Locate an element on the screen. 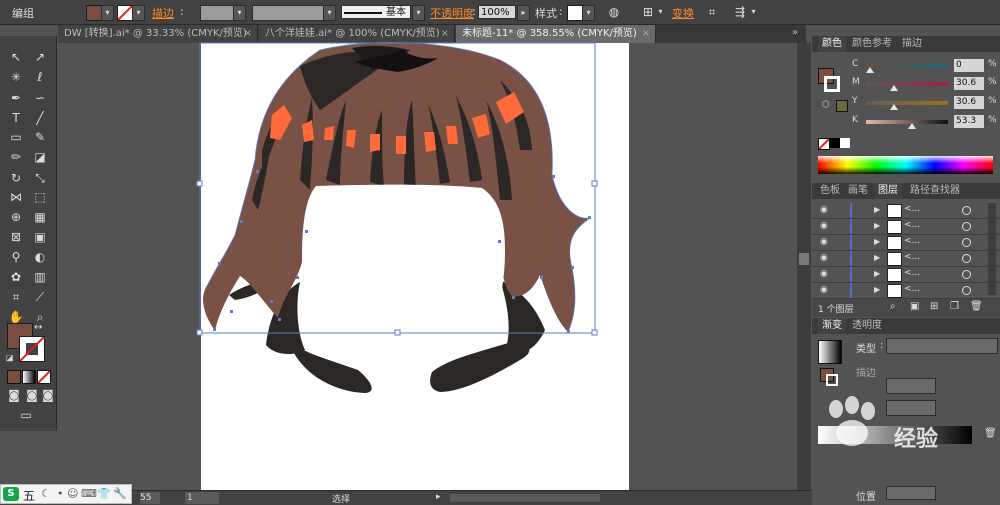 This screenshot has width=1000, height=505. magenta-input: 30.6 is located at coordinates (969, 83).